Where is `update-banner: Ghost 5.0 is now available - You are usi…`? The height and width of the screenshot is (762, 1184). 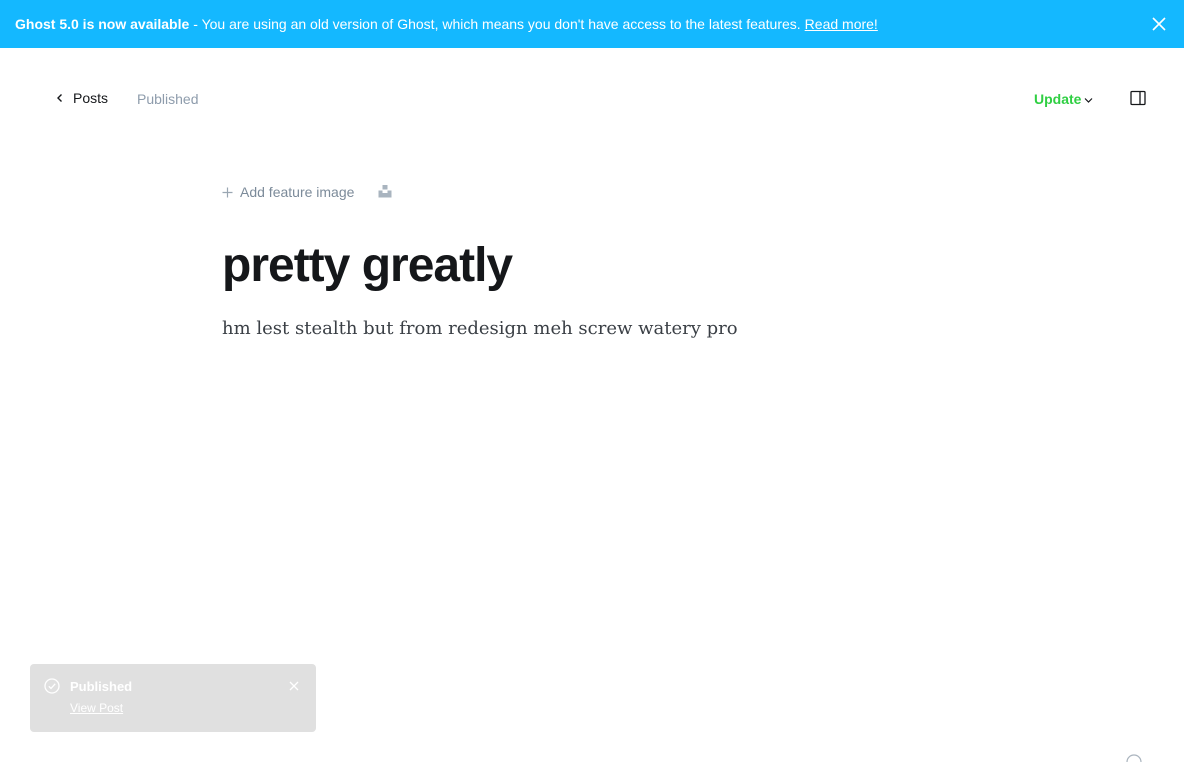 update-banner: Ghost 5.0 is now available - You are usi… is located at coordinates (592, 24).